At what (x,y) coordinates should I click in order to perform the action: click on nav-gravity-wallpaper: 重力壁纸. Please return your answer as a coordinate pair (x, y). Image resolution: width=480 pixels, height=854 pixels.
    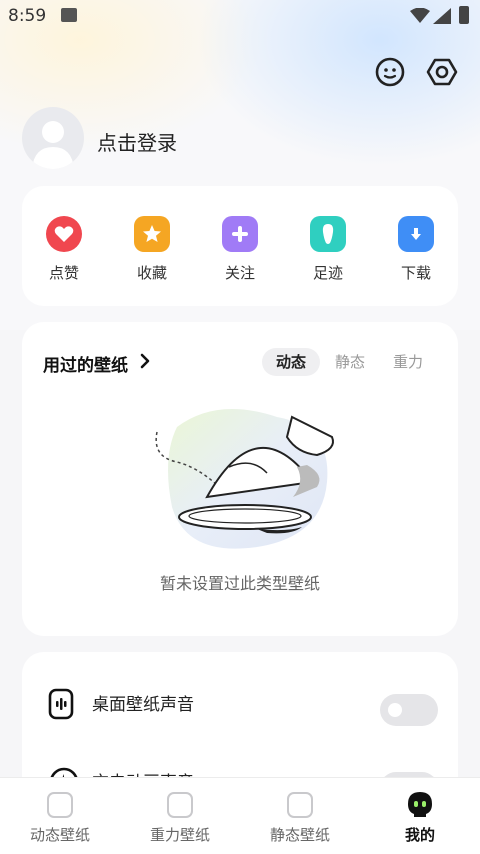
    Looking at the image, I should click on (180, 816).